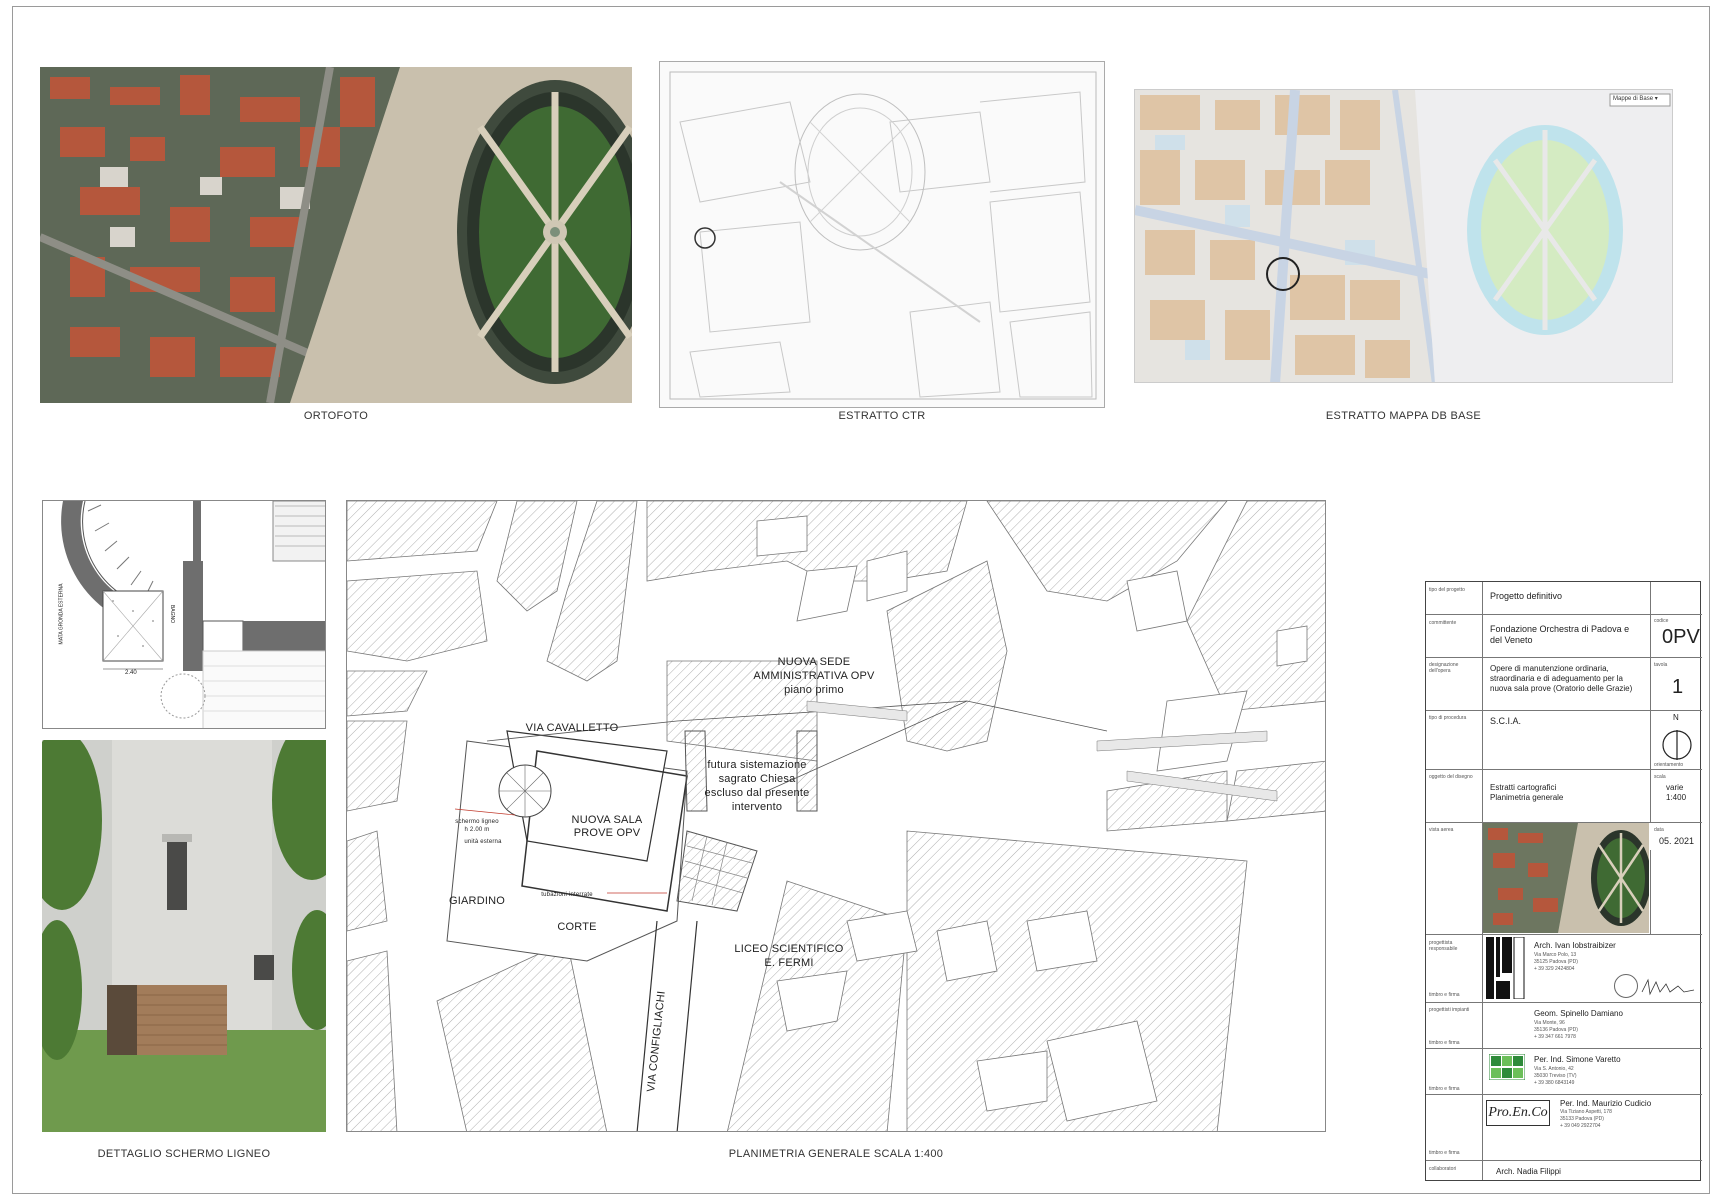 The height and width of the screenshot is (1200, 1722). I want to click on tipo-label: tipo del progetto, so click(1447, 590).